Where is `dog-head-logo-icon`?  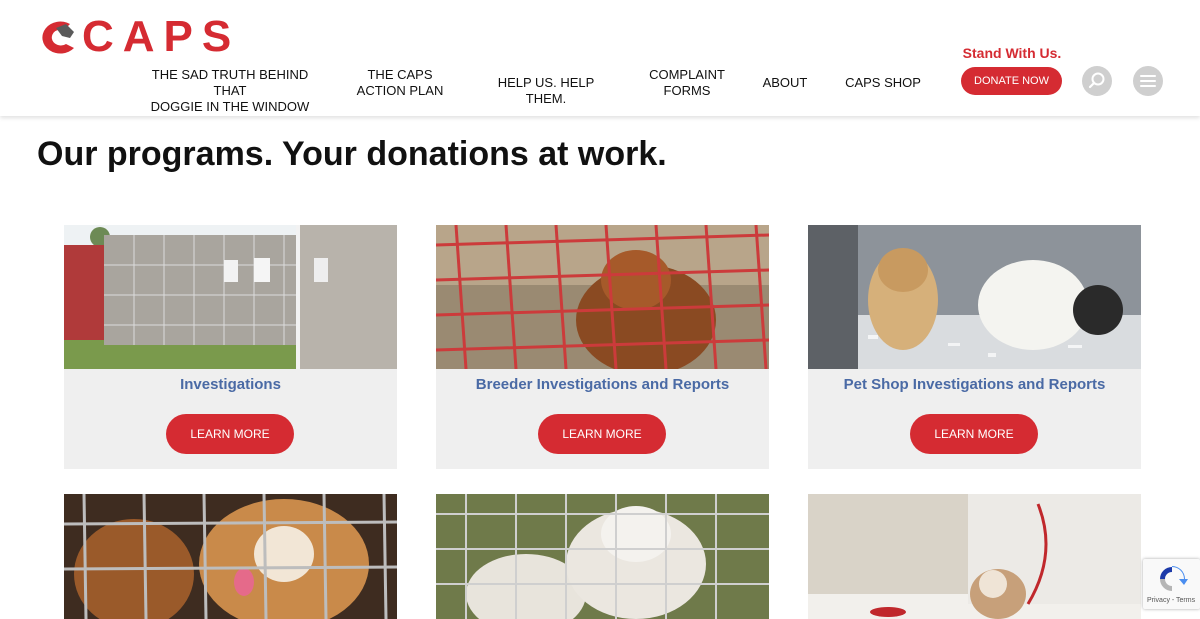
dog-head-logo-icon is located at coordinates (58, 37).